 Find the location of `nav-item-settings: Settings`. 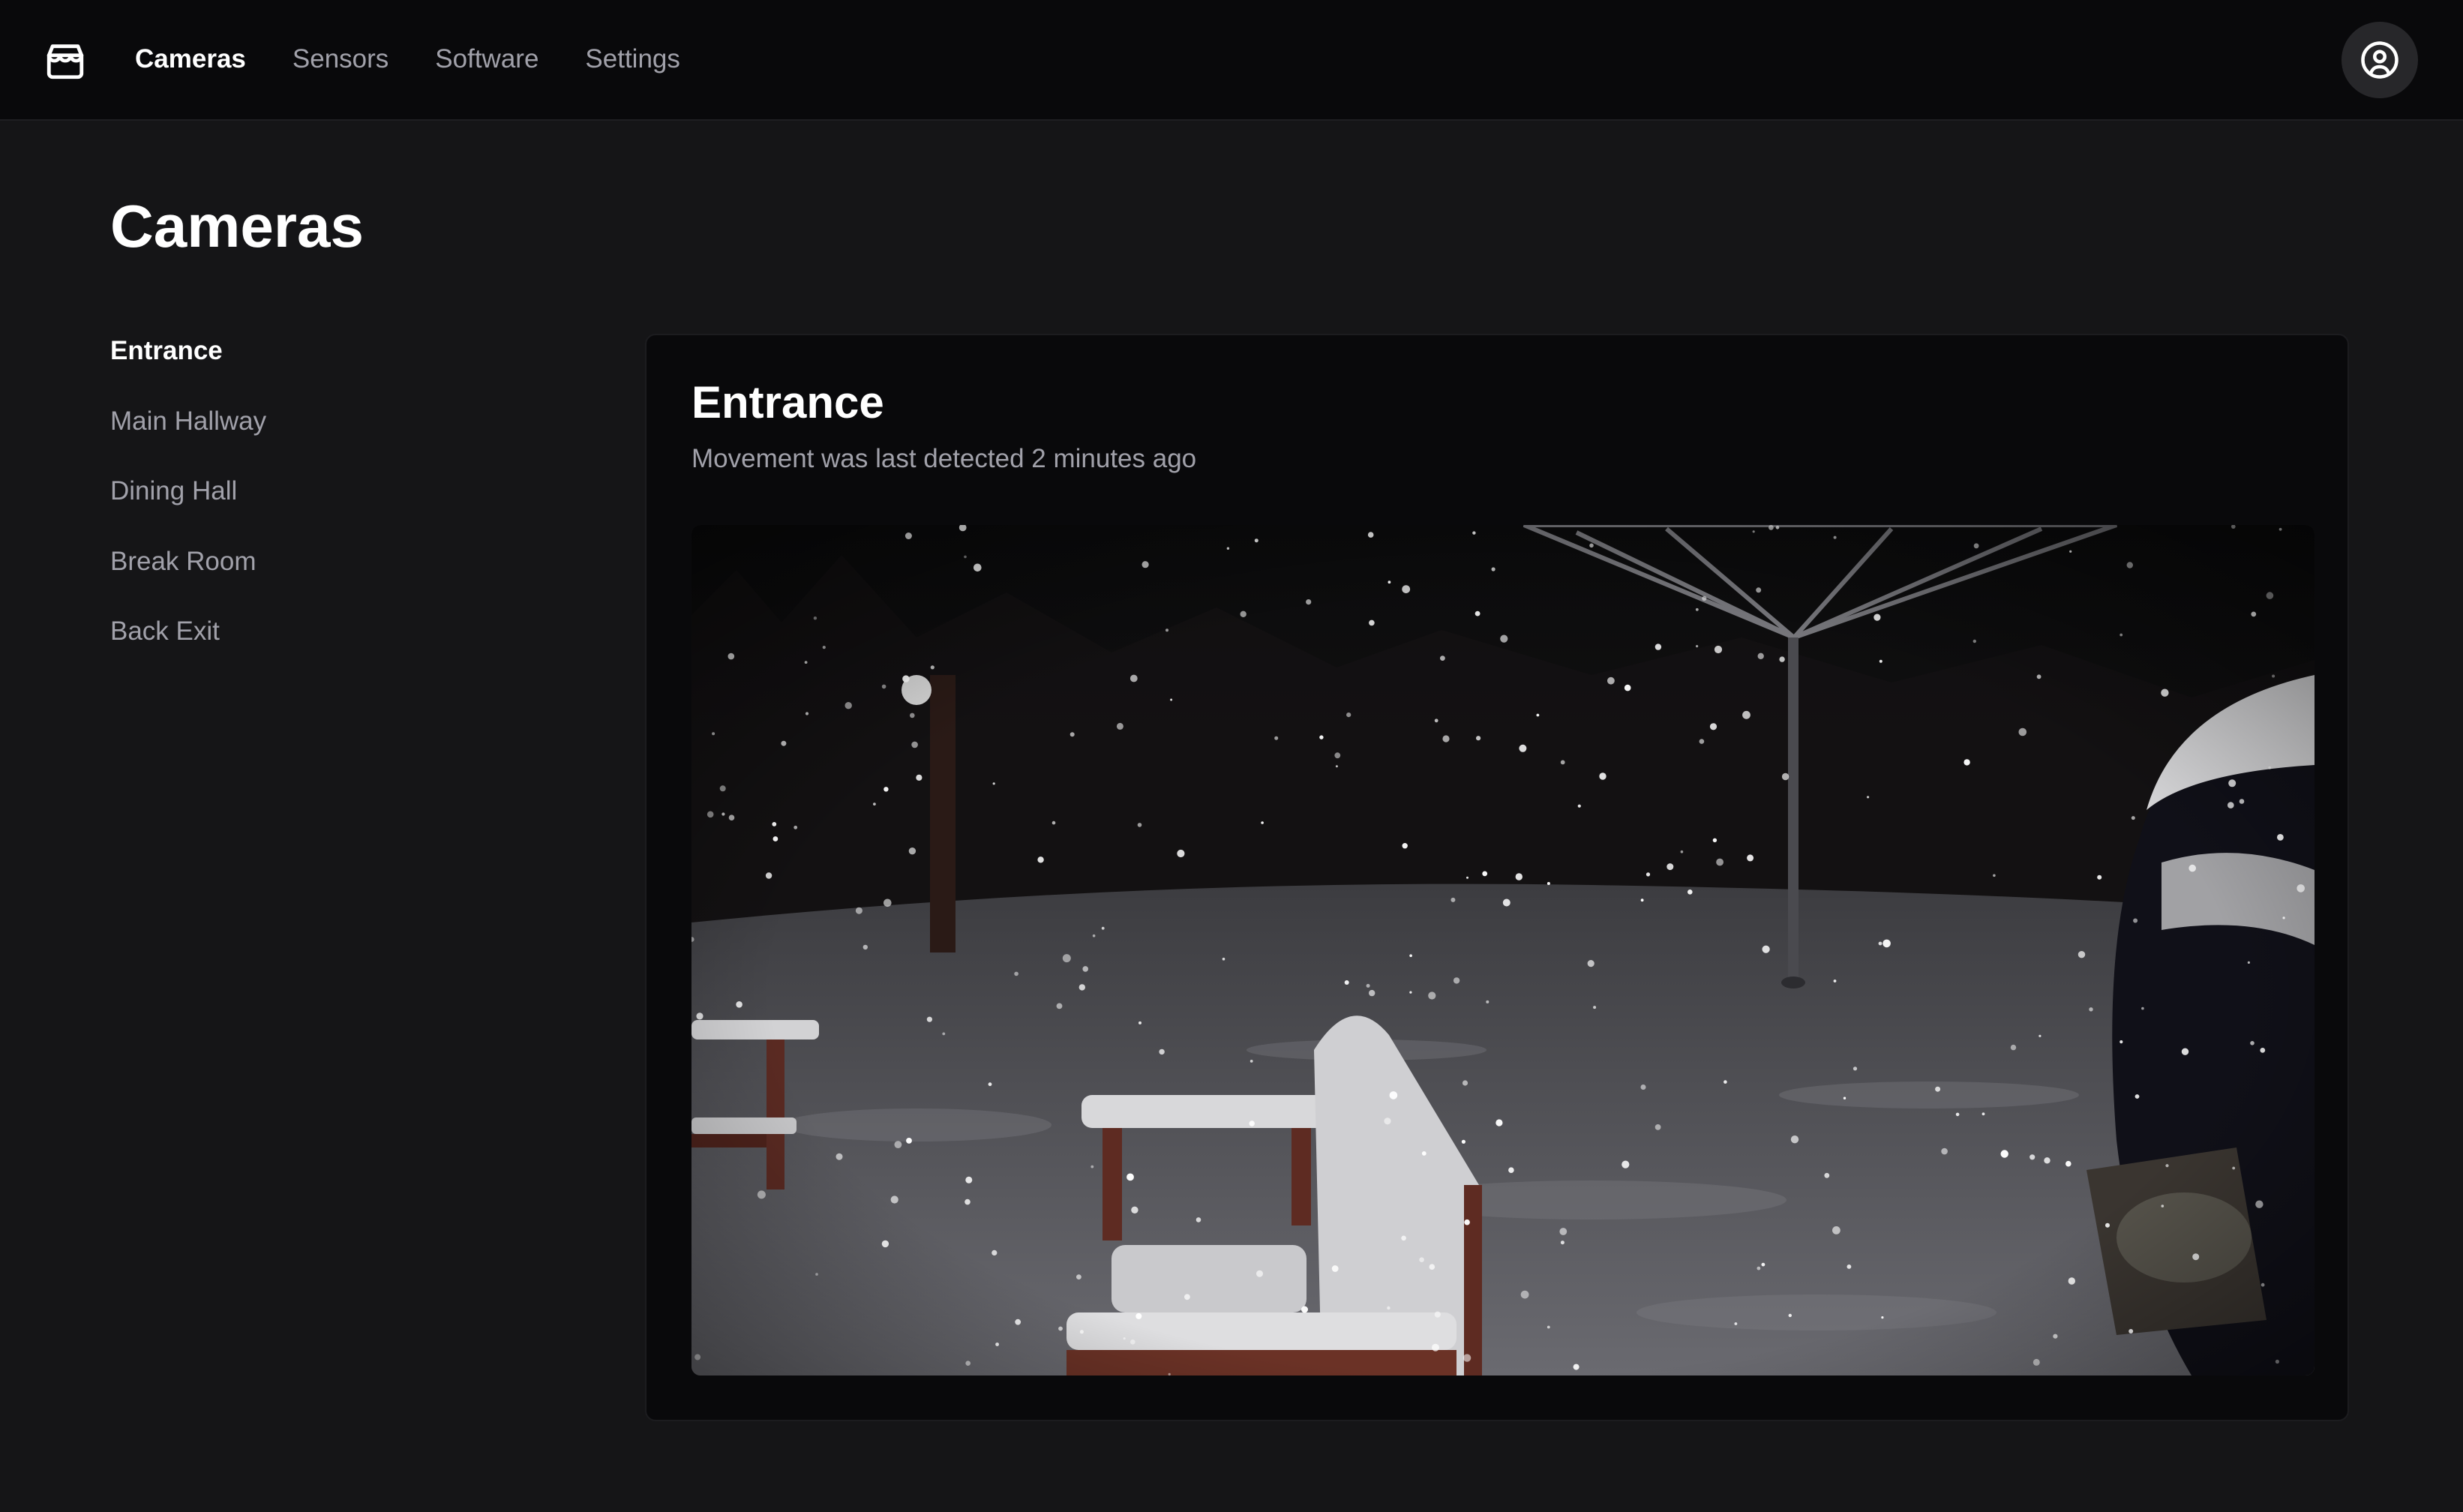

nav-item-settings: Settings is located at coordinates (632, 59).